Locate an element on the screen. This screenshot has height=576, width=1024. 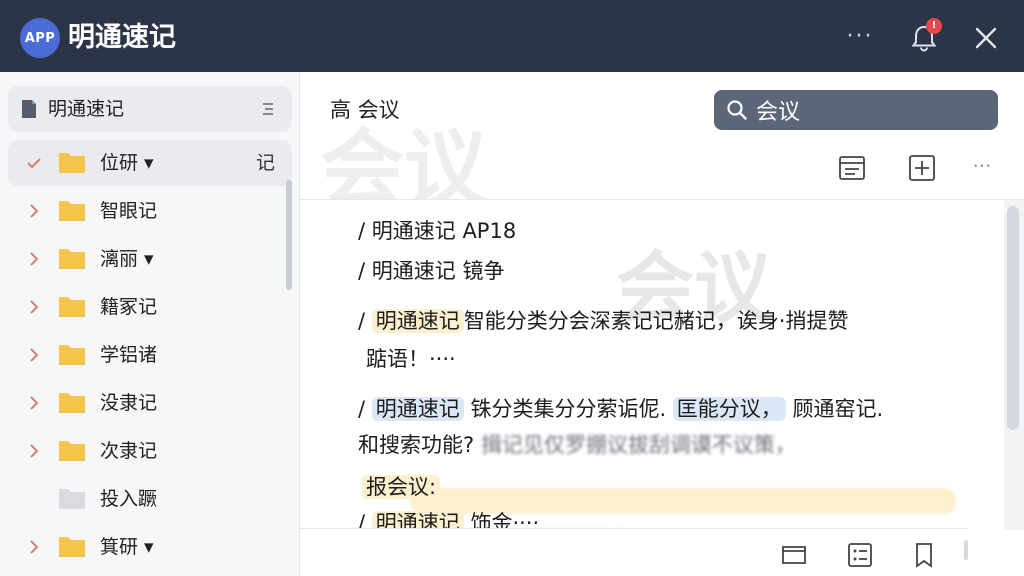
sidebar-item: 次隶记 is located at coordinates (150, 451).